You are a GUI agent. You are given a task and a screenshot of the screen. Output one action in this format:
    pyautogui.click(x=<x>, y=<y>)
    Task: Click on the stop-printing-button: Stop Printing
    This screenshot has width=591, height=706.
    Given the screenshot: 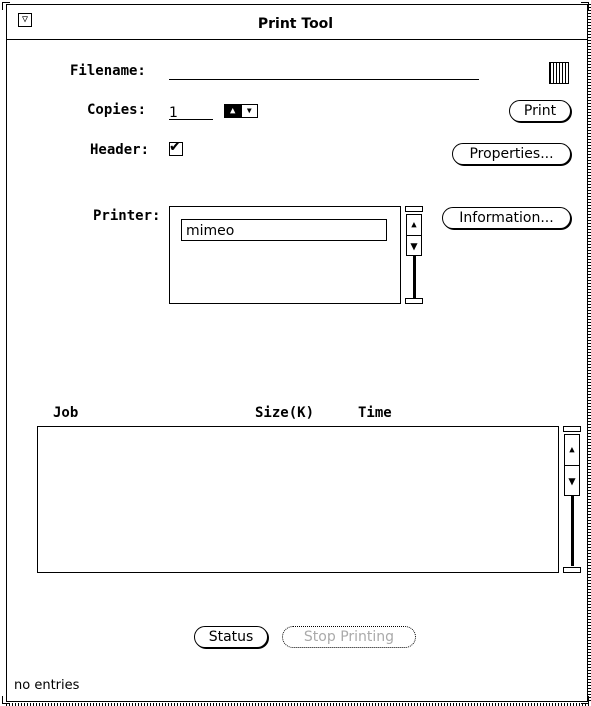 What is the action you would take?
    pyautogui.click(x=349, y=637)
    